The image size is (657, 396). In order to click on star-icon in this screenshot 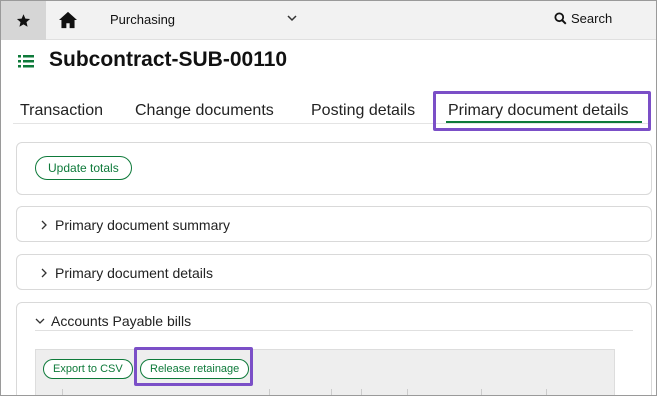, I will do `click(23, 20)`.